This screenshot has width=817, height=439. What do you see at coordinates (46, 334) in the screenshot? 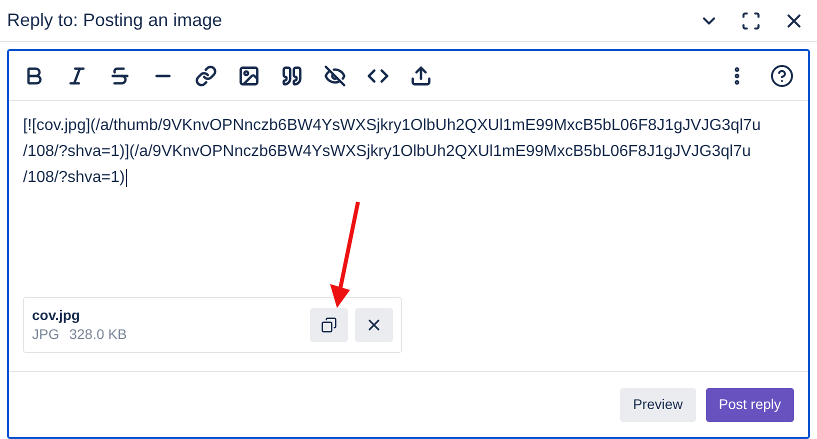
I see `attachment-type: JPG` at bounding box center [46, 334].